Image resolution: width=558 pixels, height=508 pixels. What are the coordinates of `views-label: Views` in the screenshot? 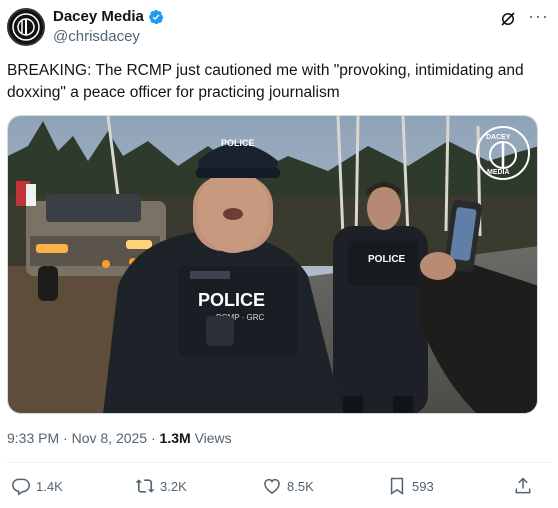 It's located at (213, 438).